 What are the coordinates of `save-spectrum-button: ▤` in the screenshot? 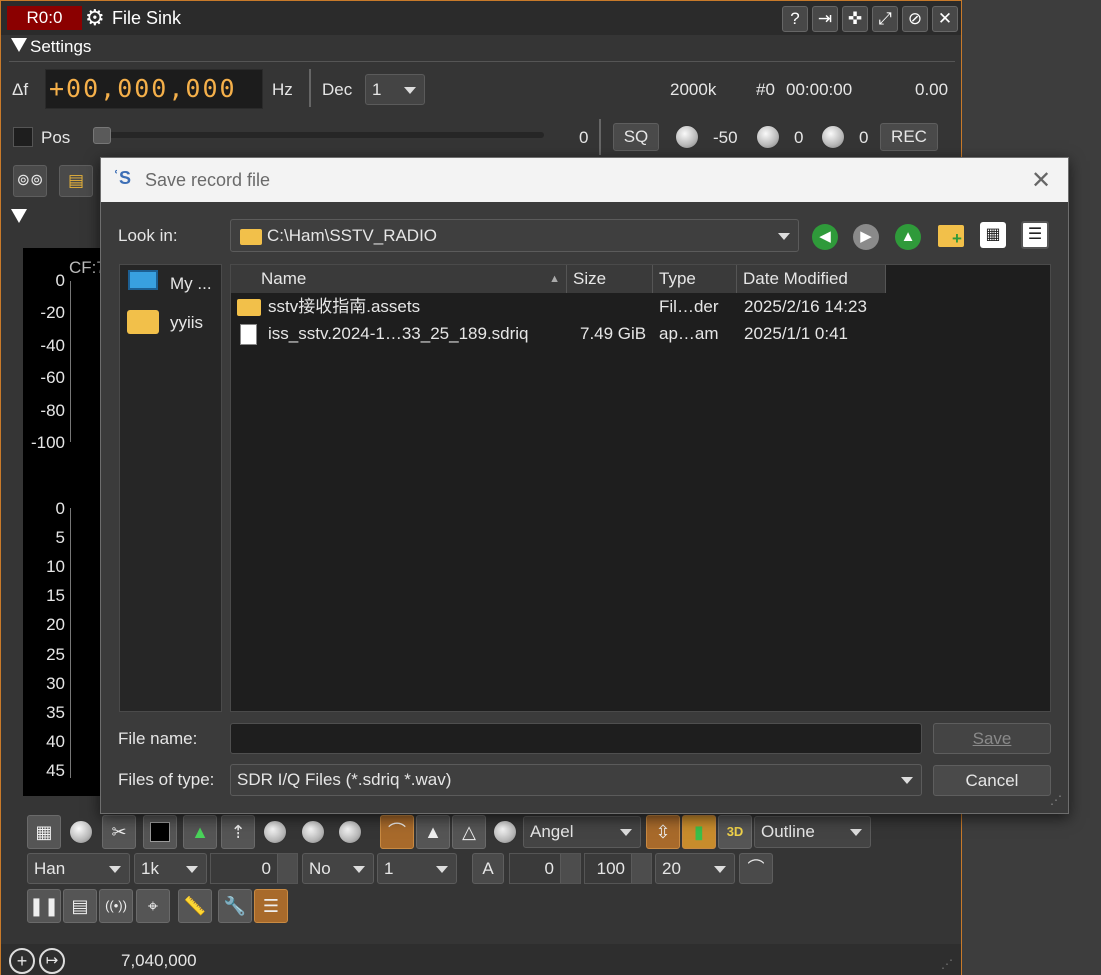 It's located at (80, 906).